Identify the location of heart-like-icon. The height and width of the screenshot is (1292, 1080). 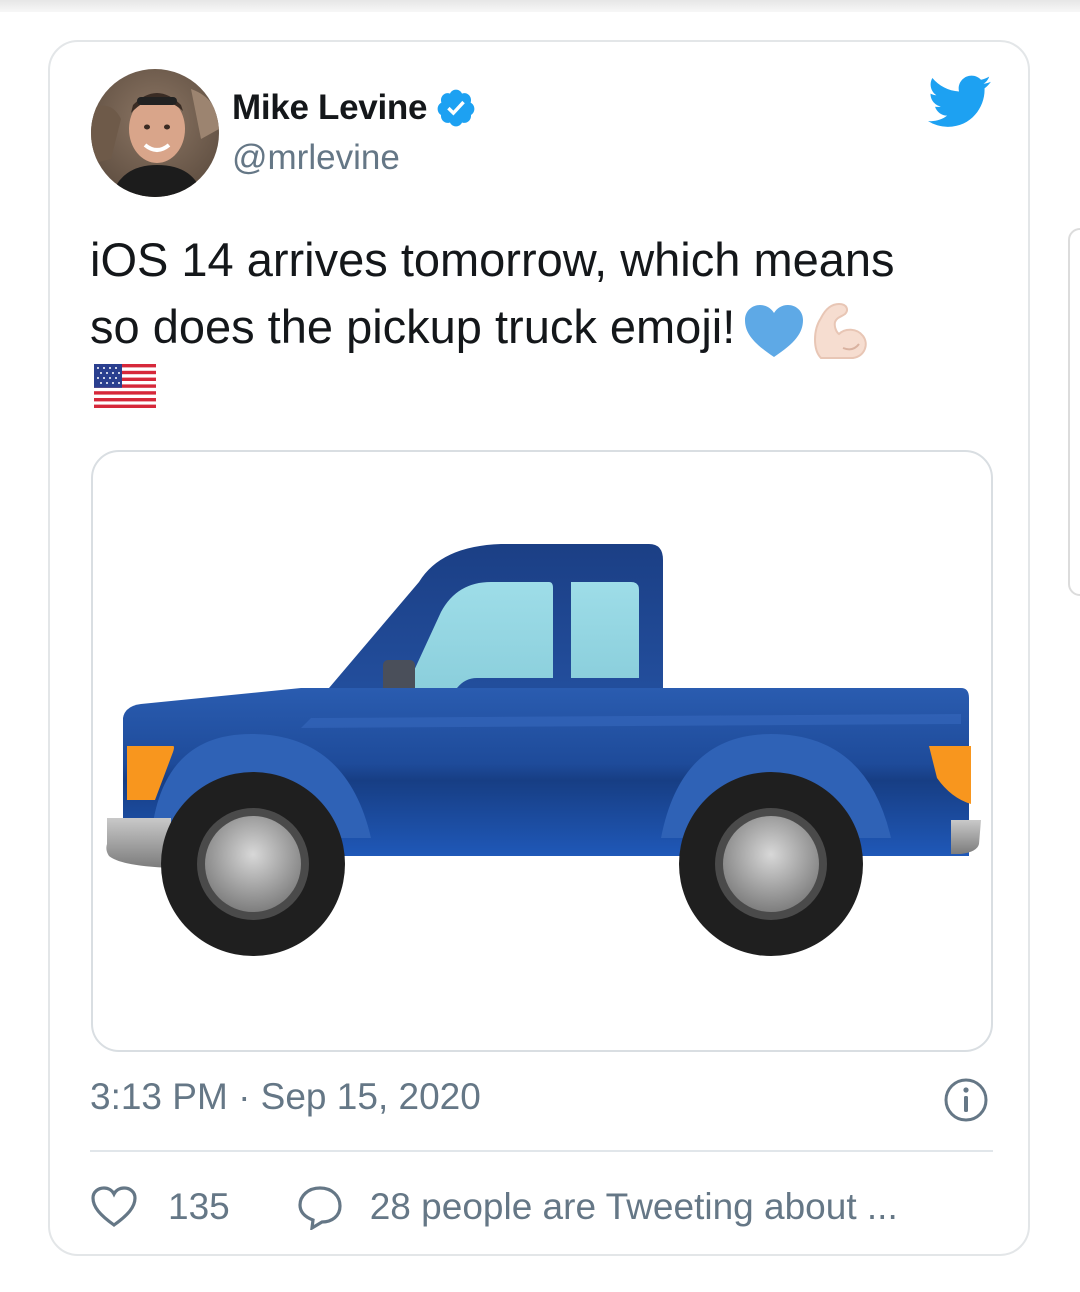
(114, 1207).